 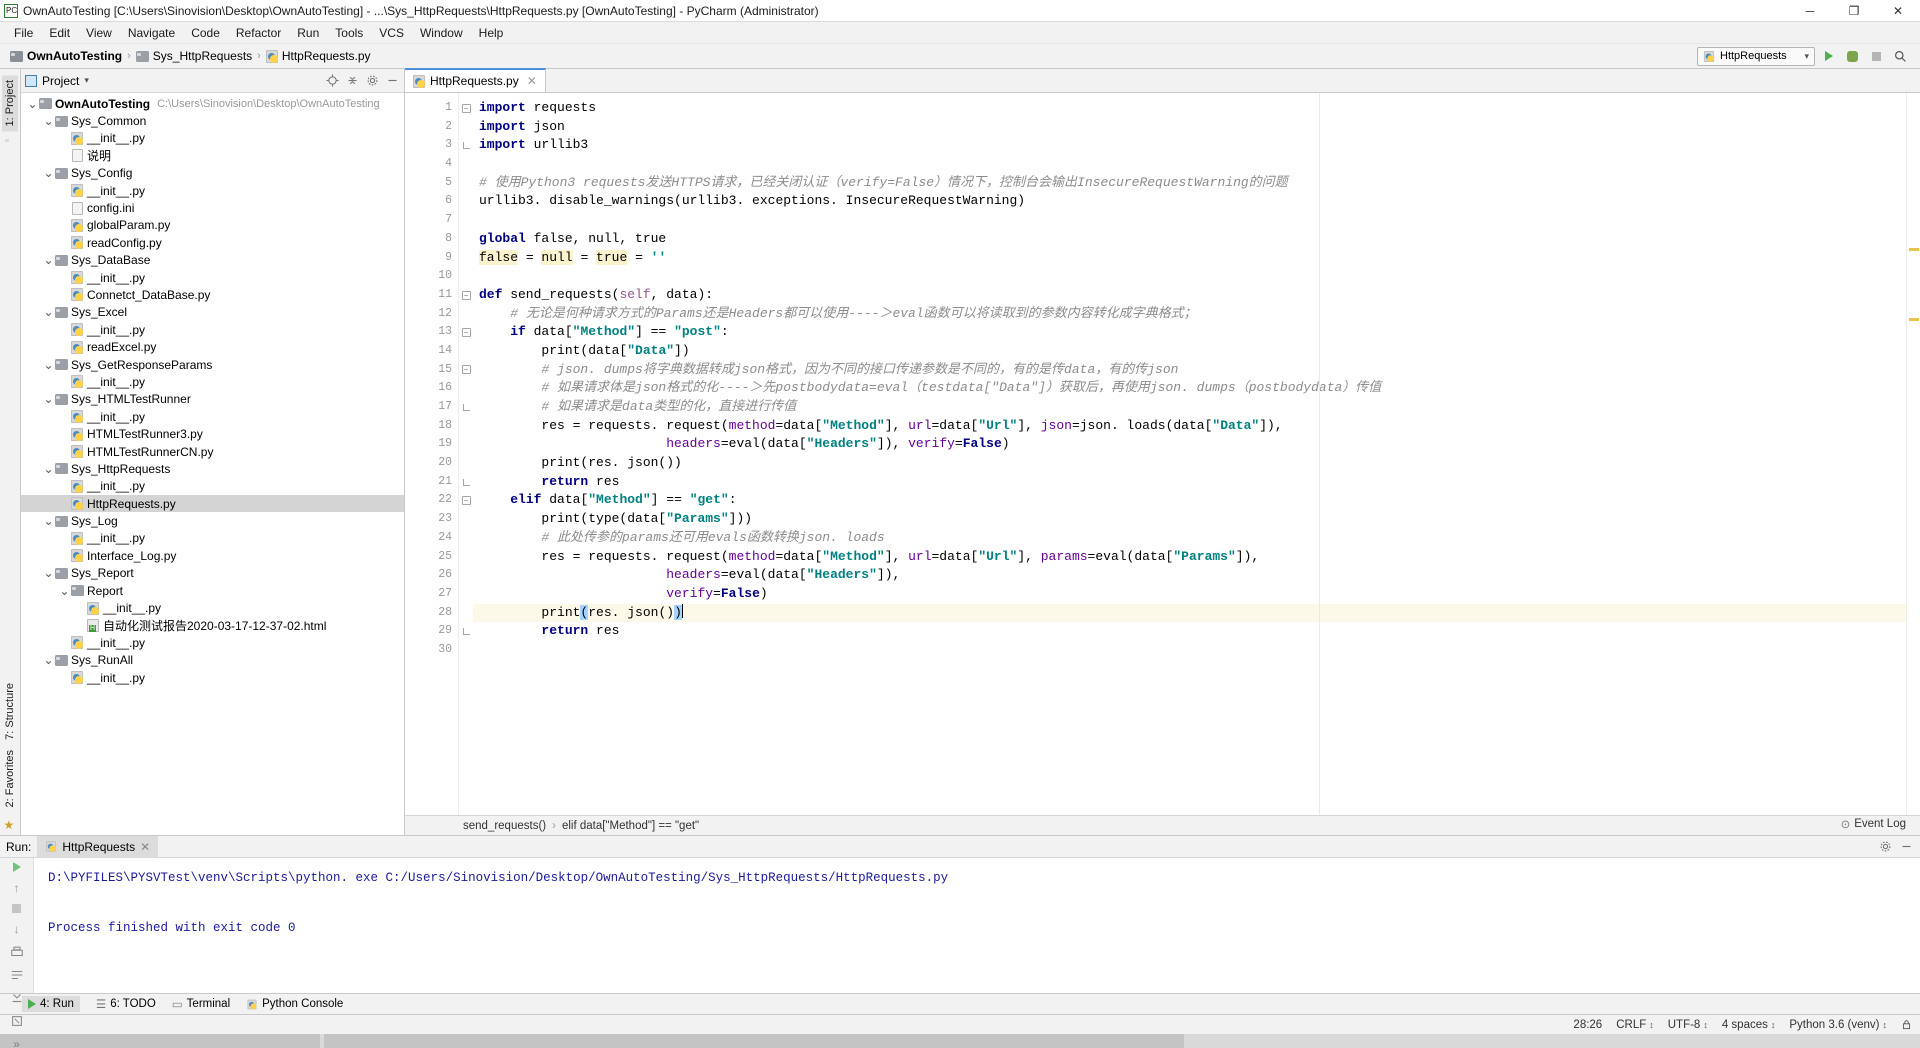 I want to click on locate-icon, so click(x=332, y=80).